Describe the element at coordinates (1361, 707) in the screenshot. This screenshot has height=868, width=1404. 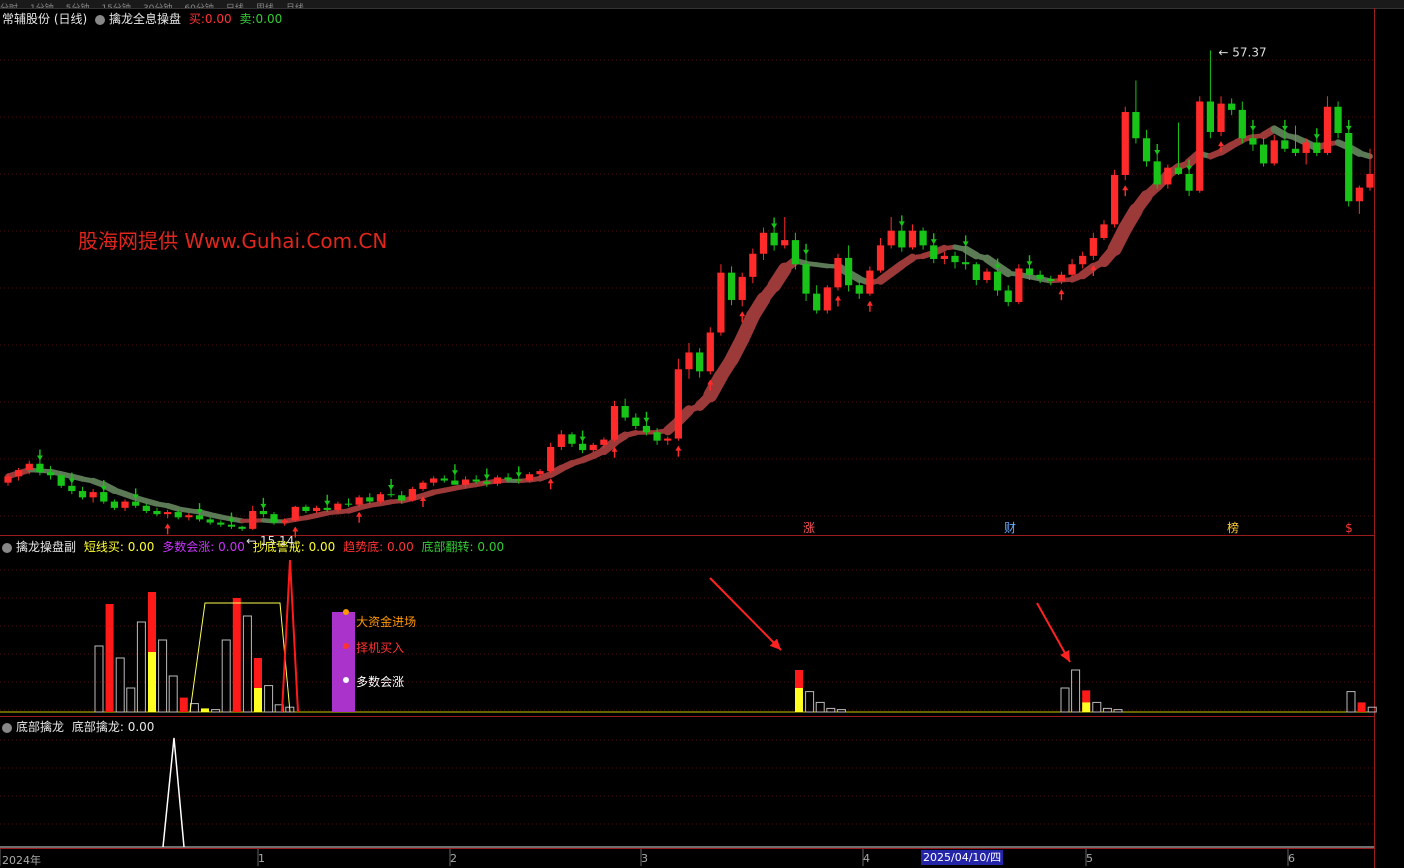
I see `sub1-bar-red` at that location.